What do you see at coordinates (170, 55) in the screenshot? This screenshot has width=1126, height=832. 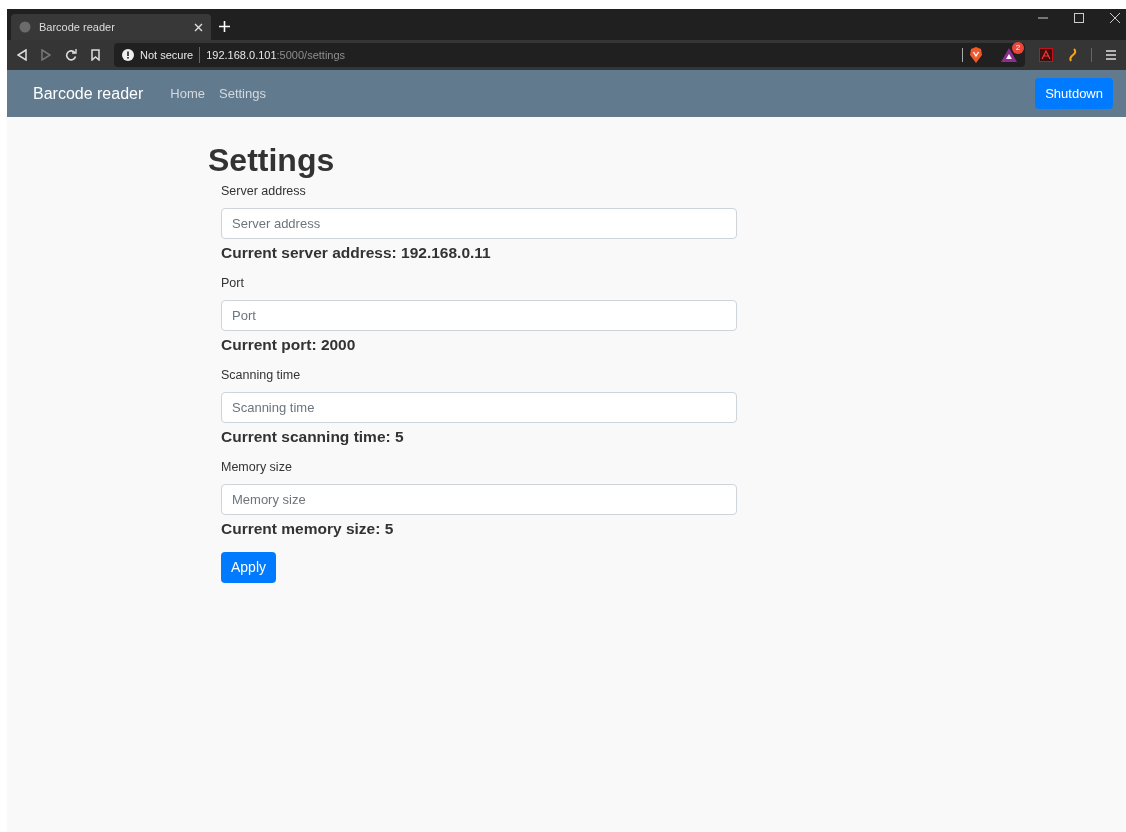 I see `security-label: Not secure` at bounding box center [170, 55].